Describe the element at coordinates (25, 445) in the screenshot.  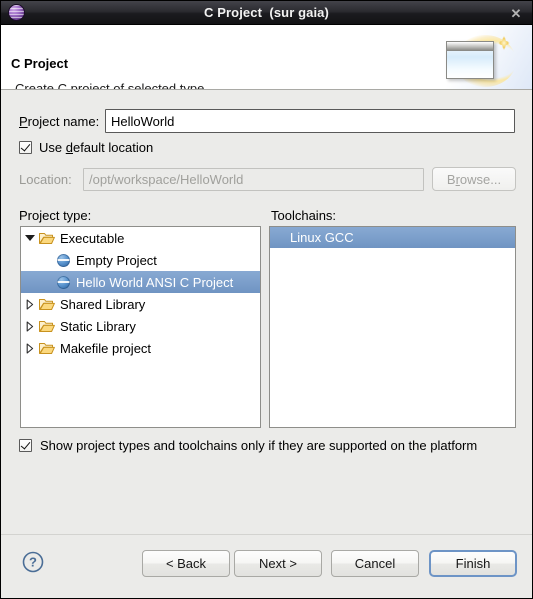
I see `show-supported-checkbox` at that location.